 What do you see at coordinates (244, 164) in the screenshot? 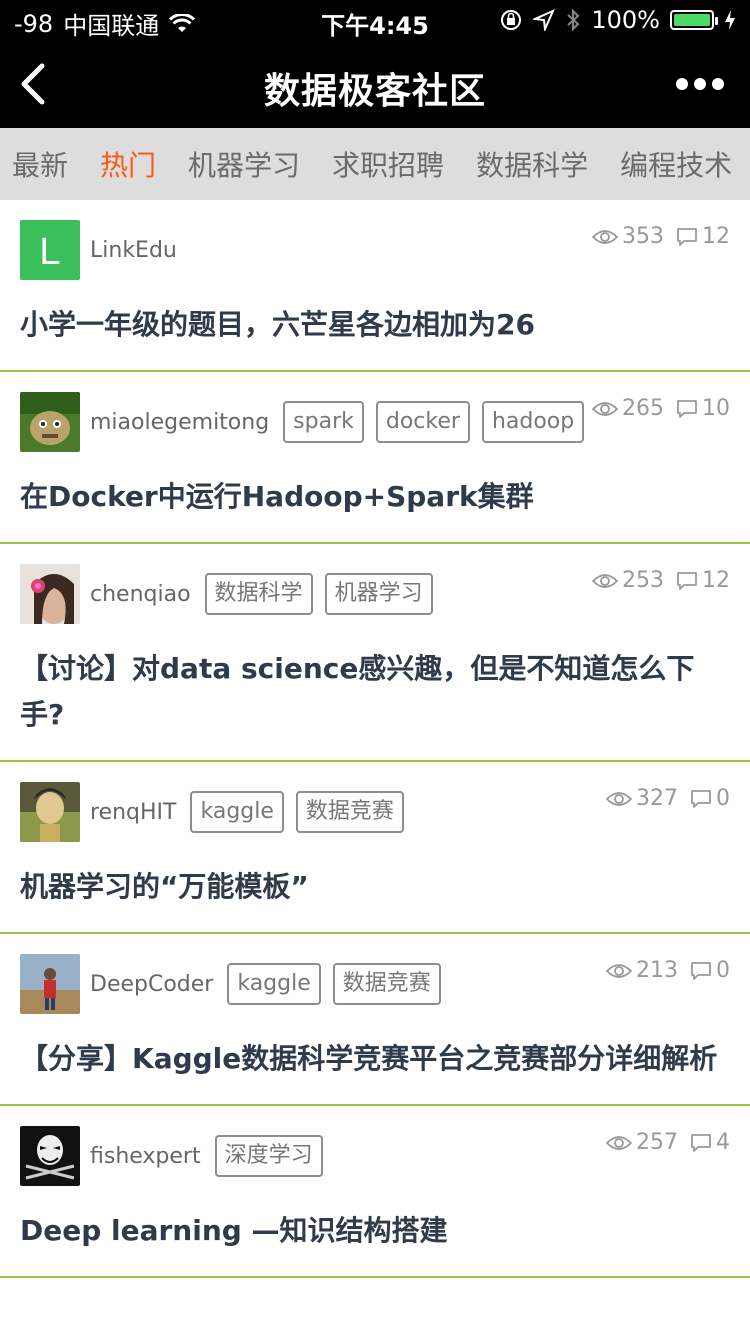
I see `tab-2: 机器学习` at bounding box center [244, 164].